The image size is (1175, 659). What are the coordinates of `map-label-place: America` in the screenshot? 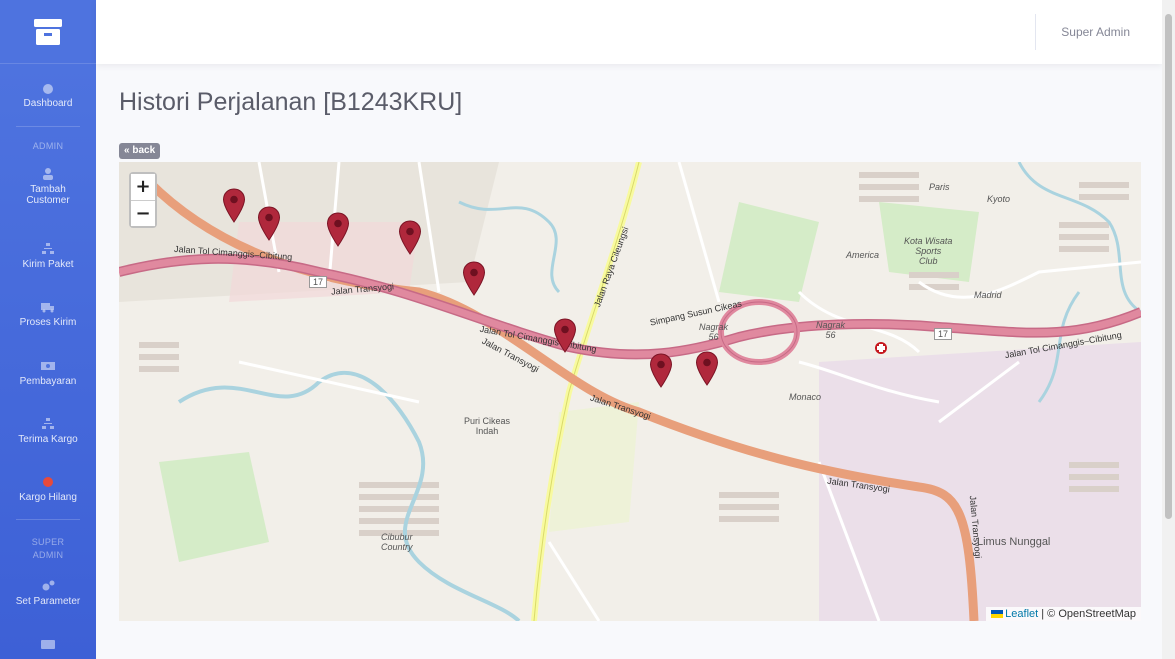 It's located at (863, 255).